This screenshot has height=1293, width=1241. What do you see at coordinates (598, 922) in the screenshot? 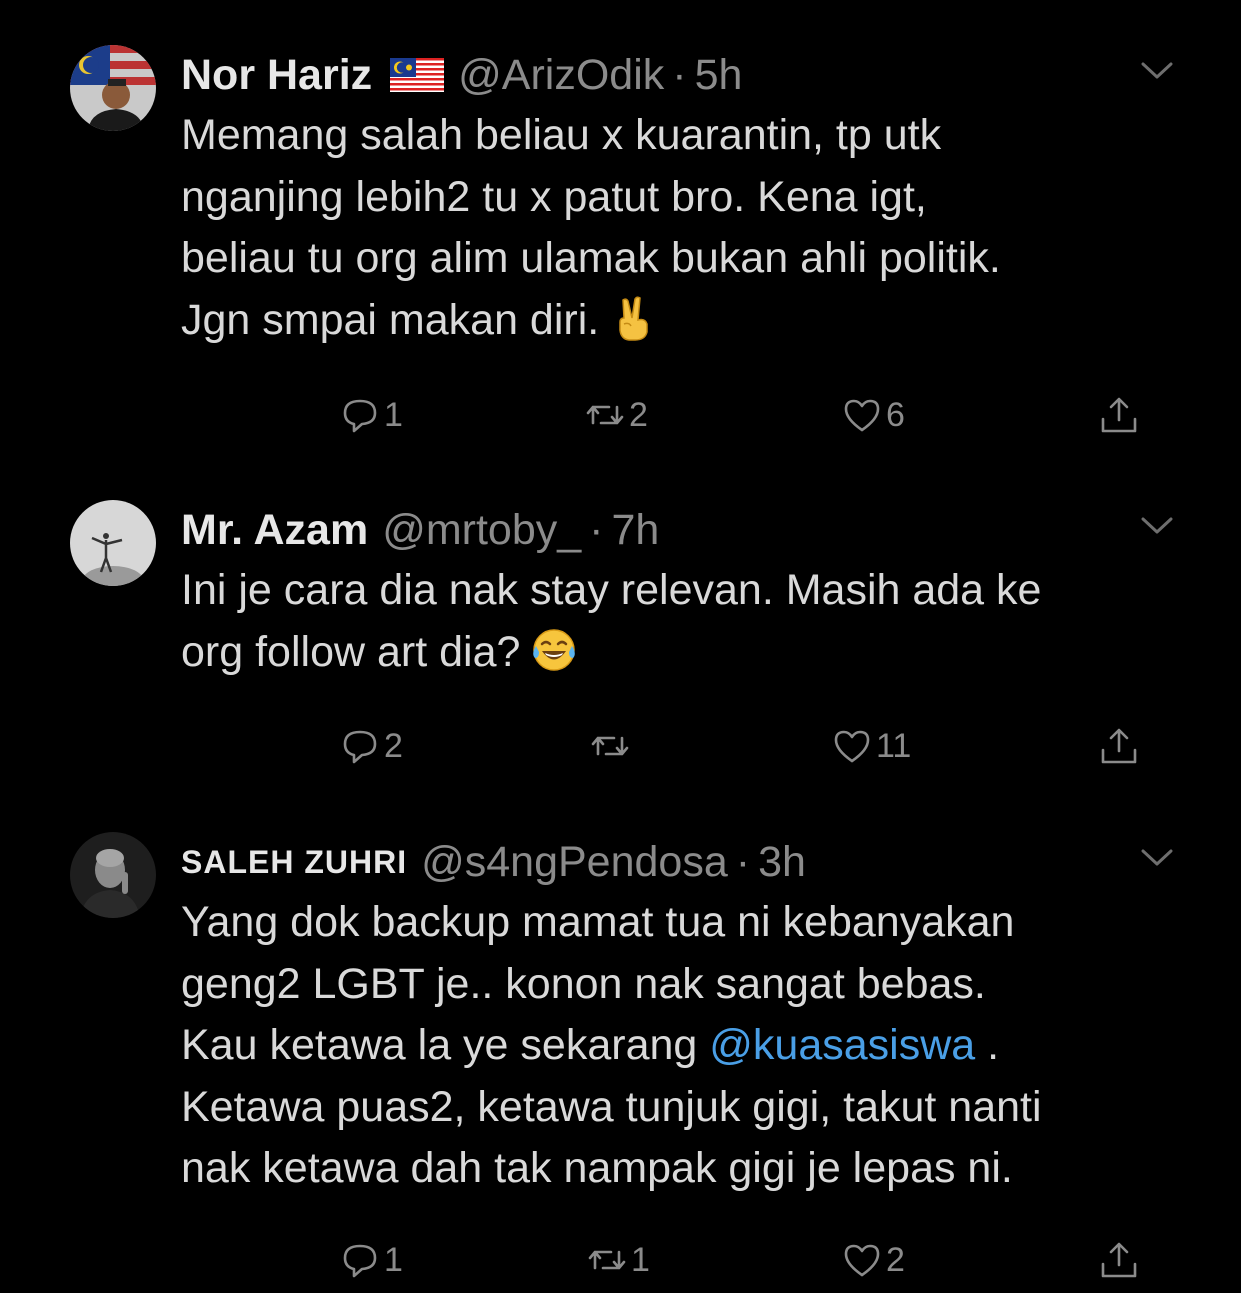
I see `tweet-text-line: Yang dok backup mamat tua ni kebanyakan` at bounding box center [598, 922].